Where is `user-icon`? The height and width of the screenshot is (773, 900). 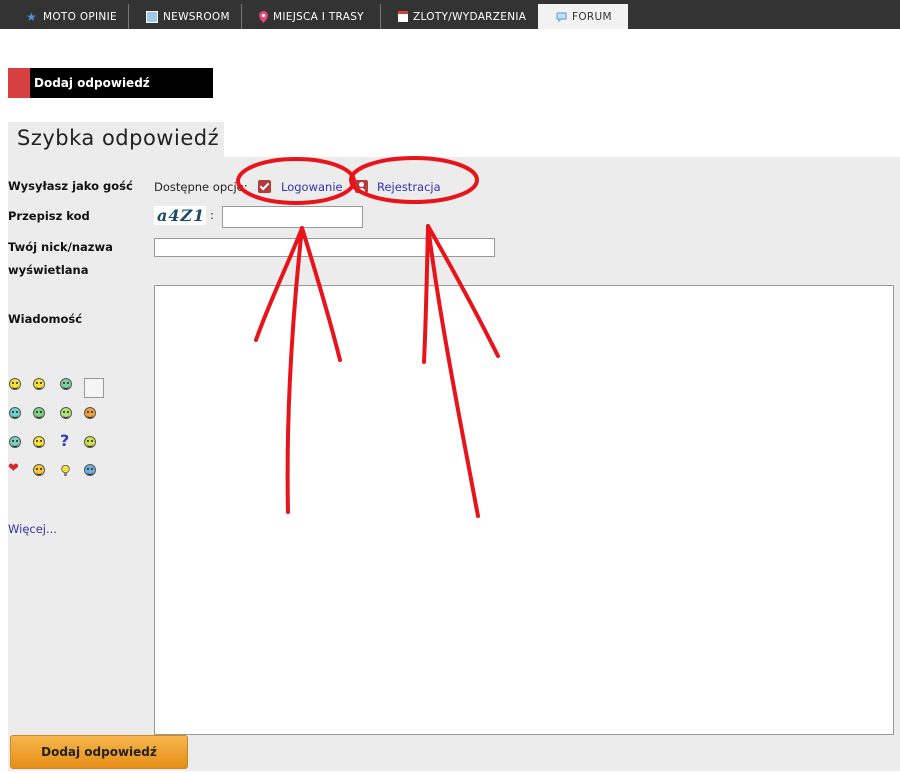
user-icon is located at coordinates (361, 186).